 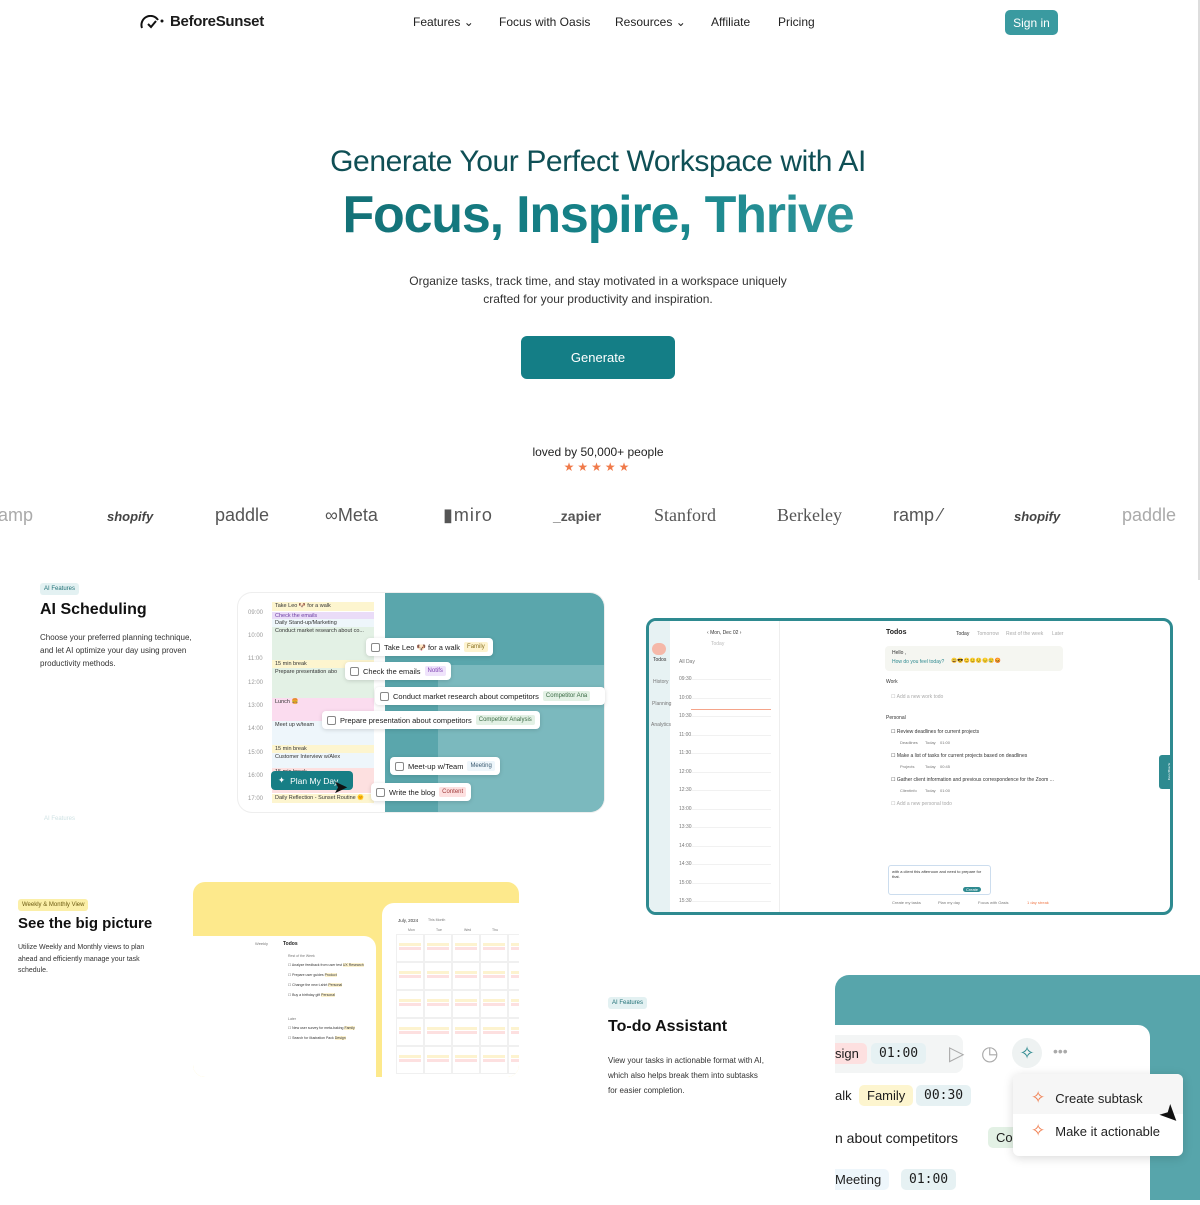 I want to click on tab-later: Later, so click(x=1057, y=634).